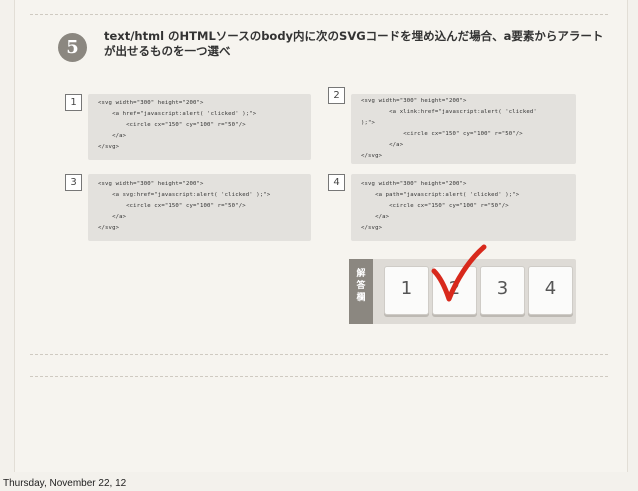 The image size is (638, 491). Describe the element at coordinates (336, 182) in the screenshot. I see `choice-number-4: 4` at that location.